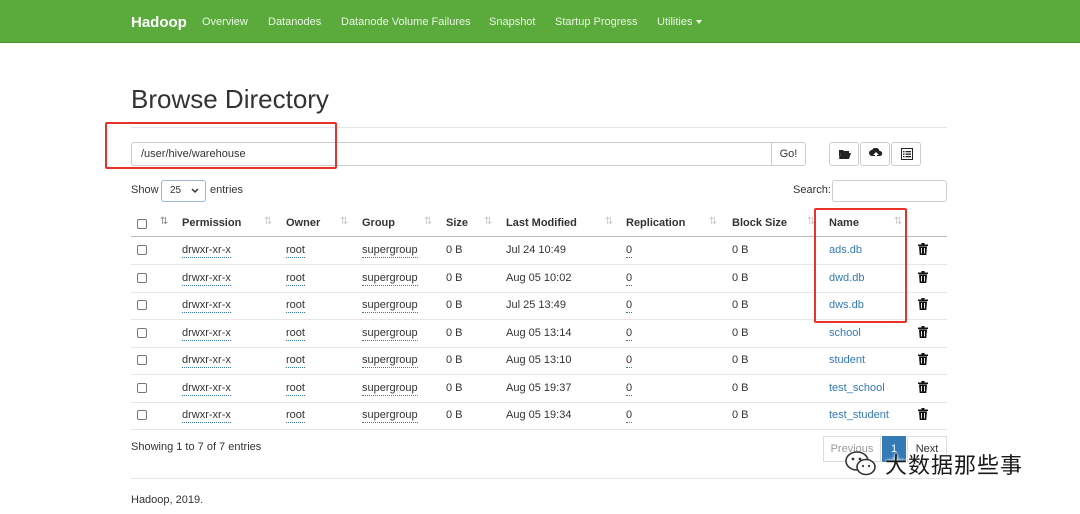 The image size is (1080, 514). What do you see at coordinates (847, 360) in the screenshot?
I see `cell-name: student` at bounding box center [847, 360].